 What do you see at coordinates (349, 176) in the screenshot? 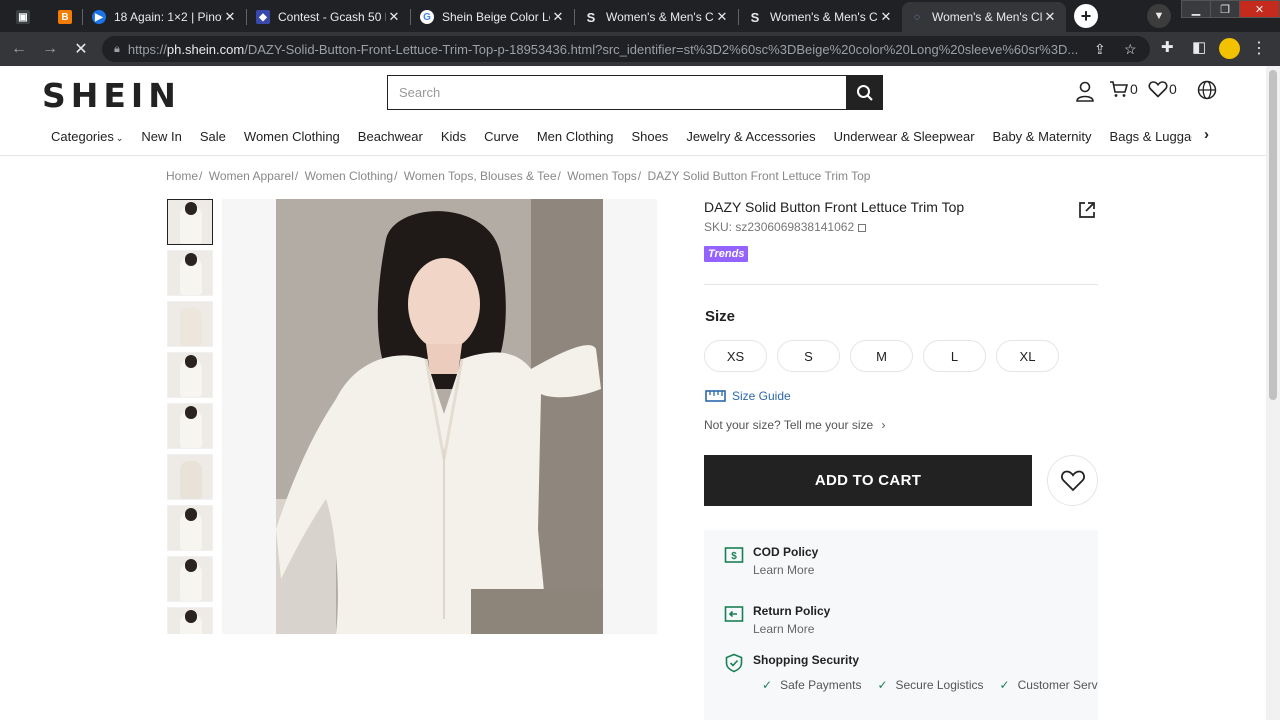
I see `breadcrumb-link: Women Clothing` at bounding box center [349, 176].